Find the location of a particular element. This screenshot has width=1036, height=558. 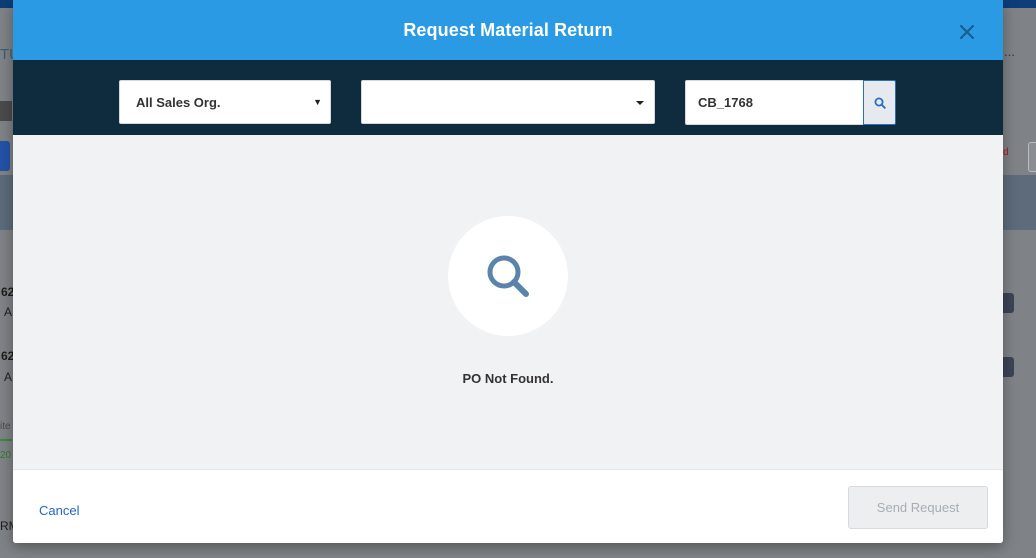

close-button is located at coordinates (967, 32).